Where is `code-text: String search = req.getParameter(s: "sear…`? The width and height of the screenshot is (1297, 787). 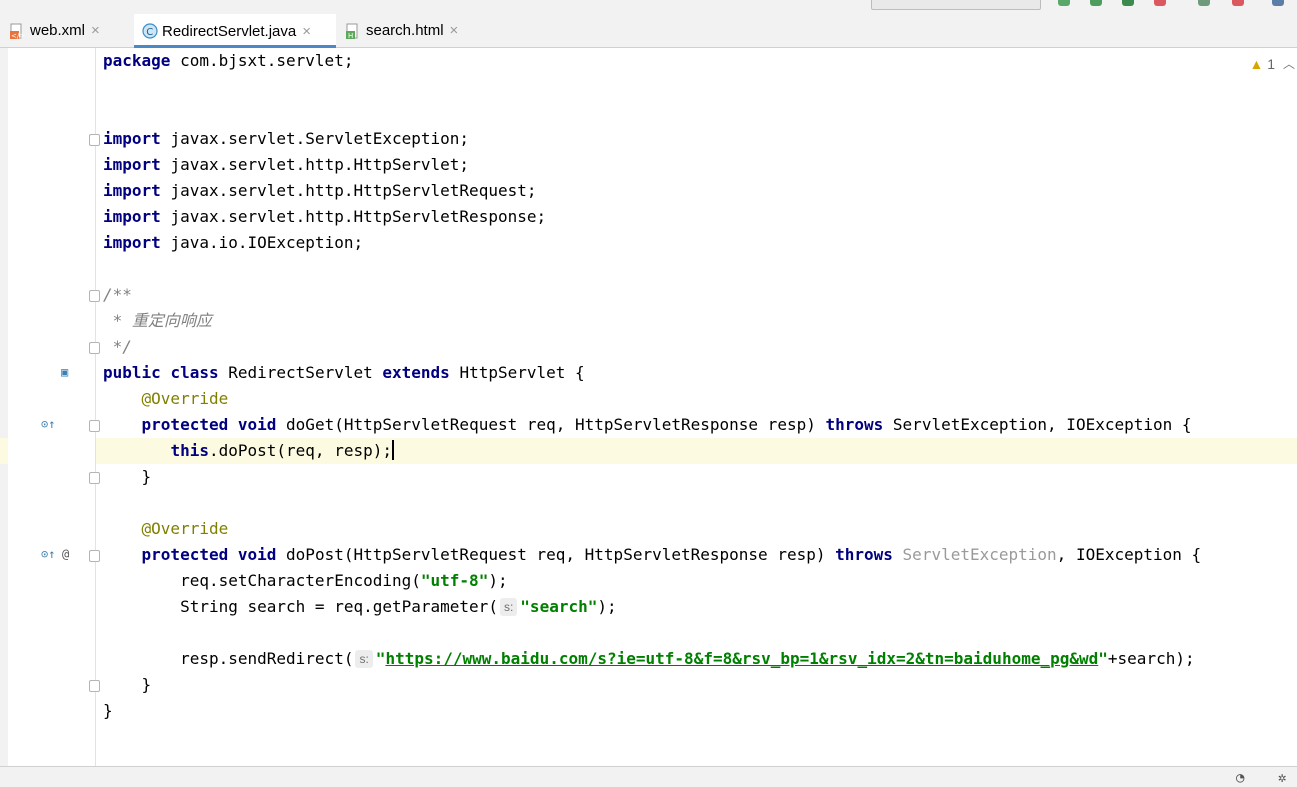 code-text: String search = req.getParameter(s: "sear… is located at coordinates (360, 607).